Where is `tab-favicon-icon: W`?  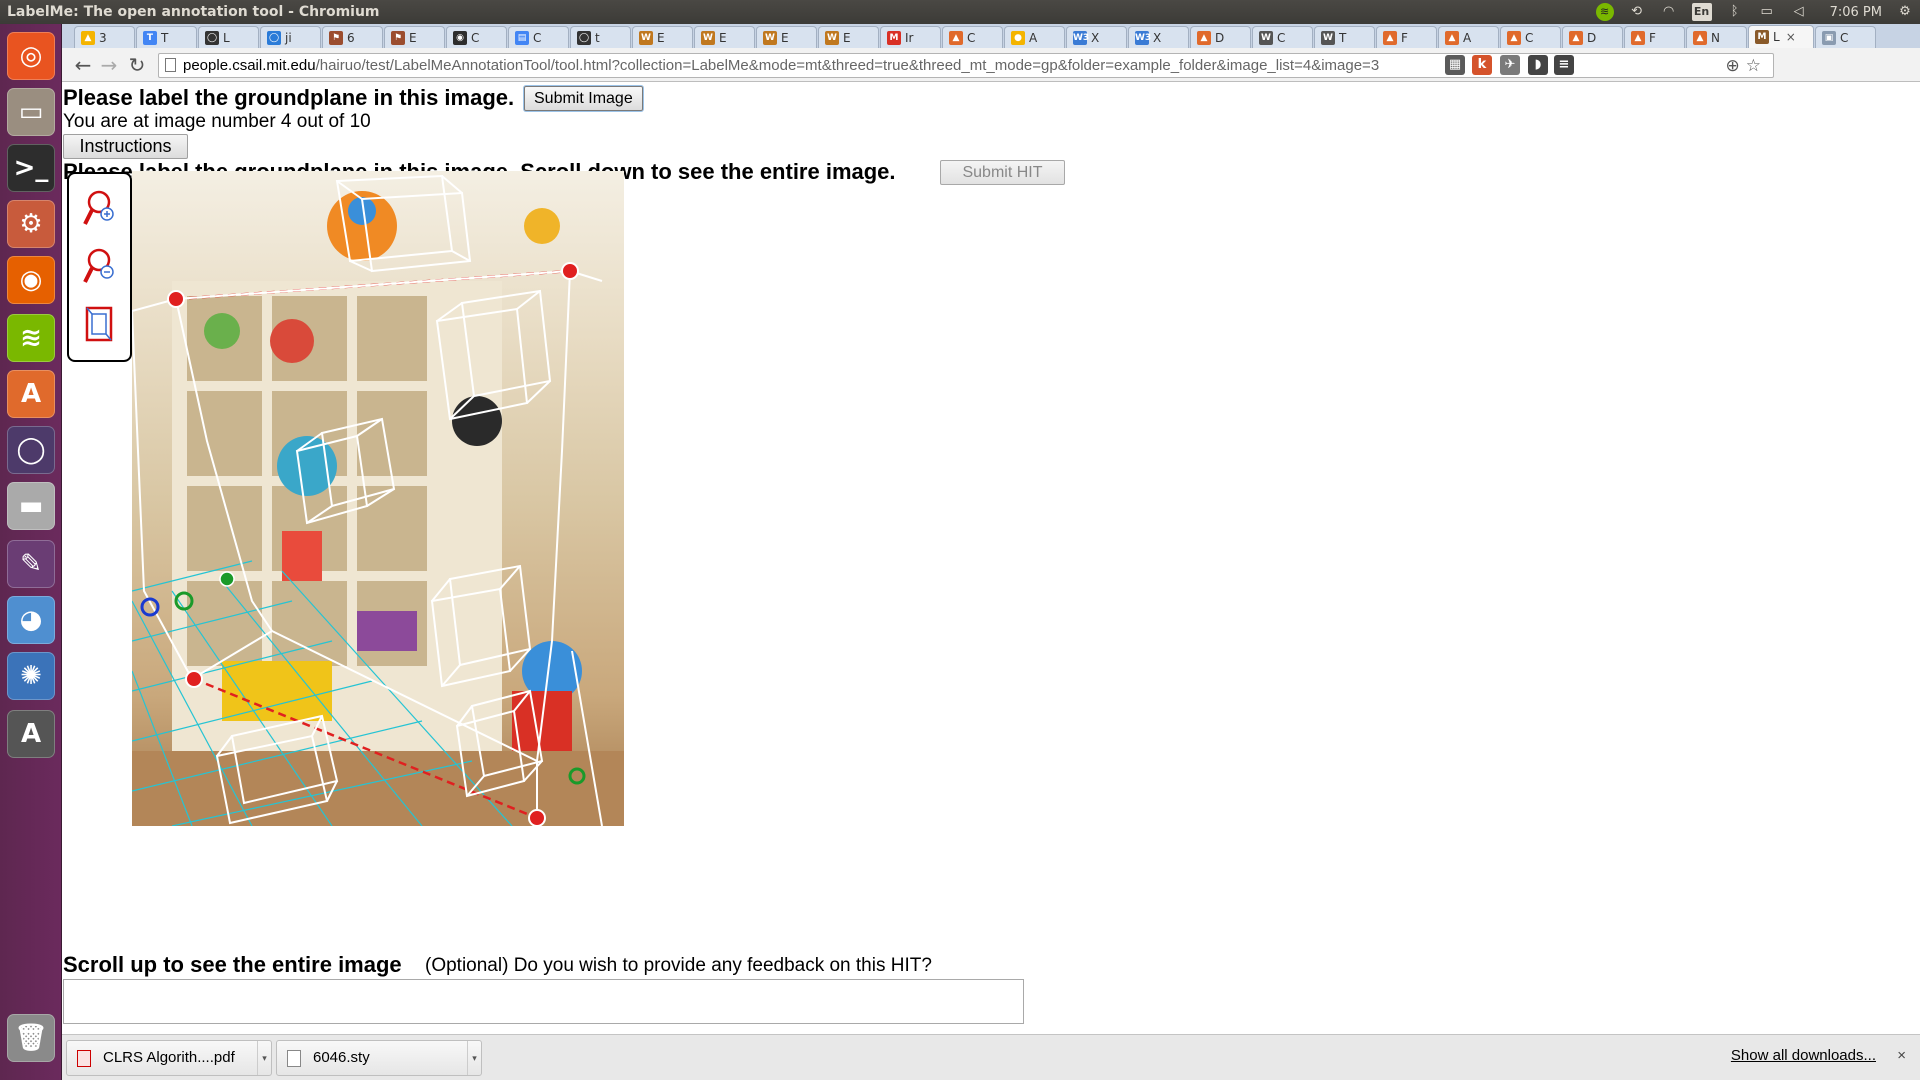
tab-favicon-icon: W is located at coordinates (708, 37).